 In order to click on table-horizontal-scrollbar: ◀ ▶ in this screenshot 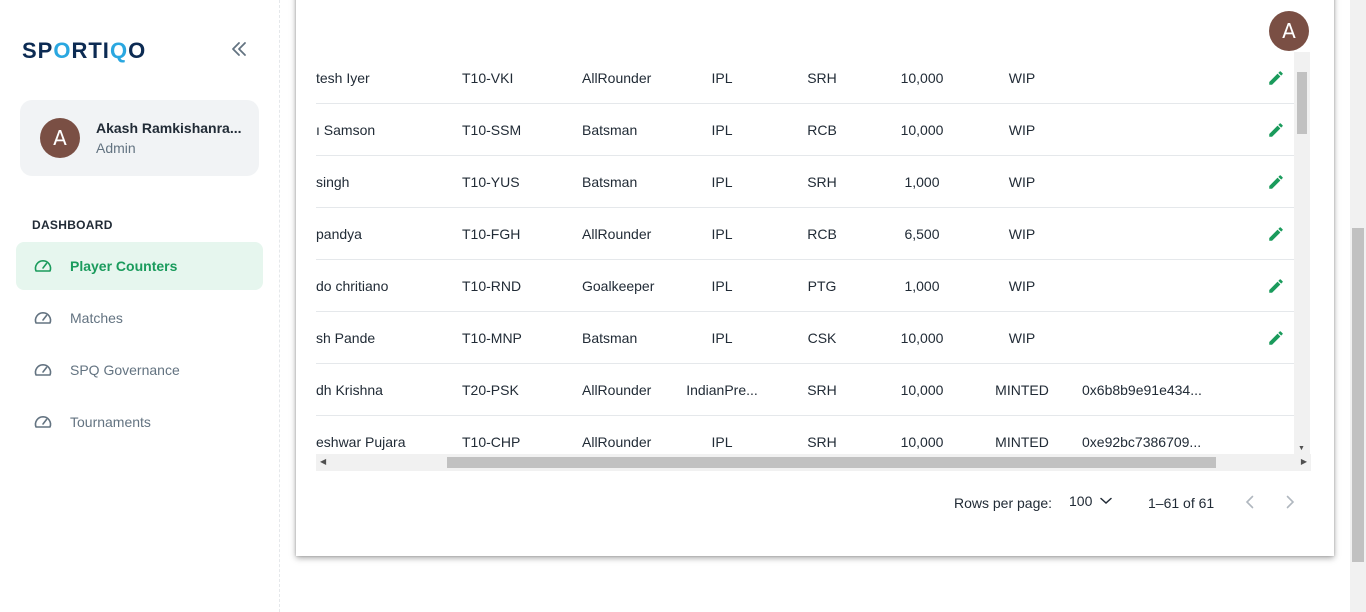, I will do `click(813, 462)`.